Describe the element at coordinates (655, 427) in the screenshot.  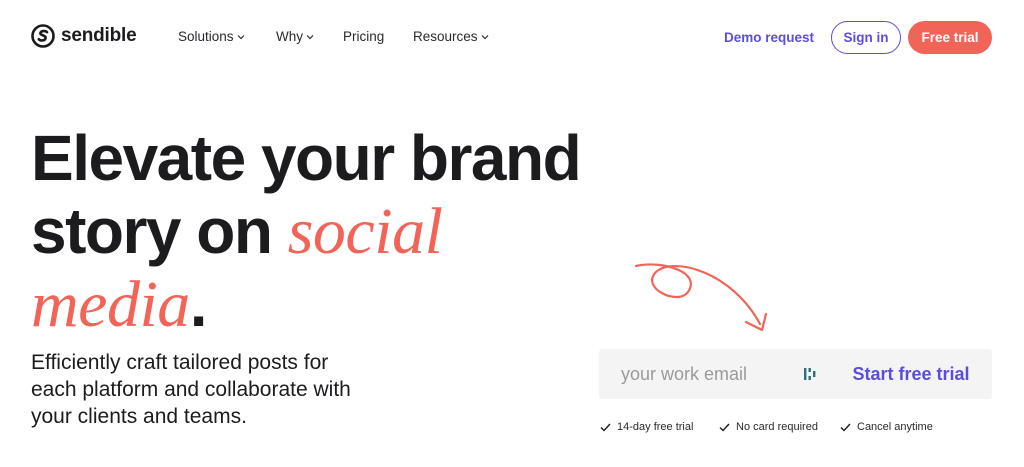
I see `perk-label: 14-day free trial` at that location.